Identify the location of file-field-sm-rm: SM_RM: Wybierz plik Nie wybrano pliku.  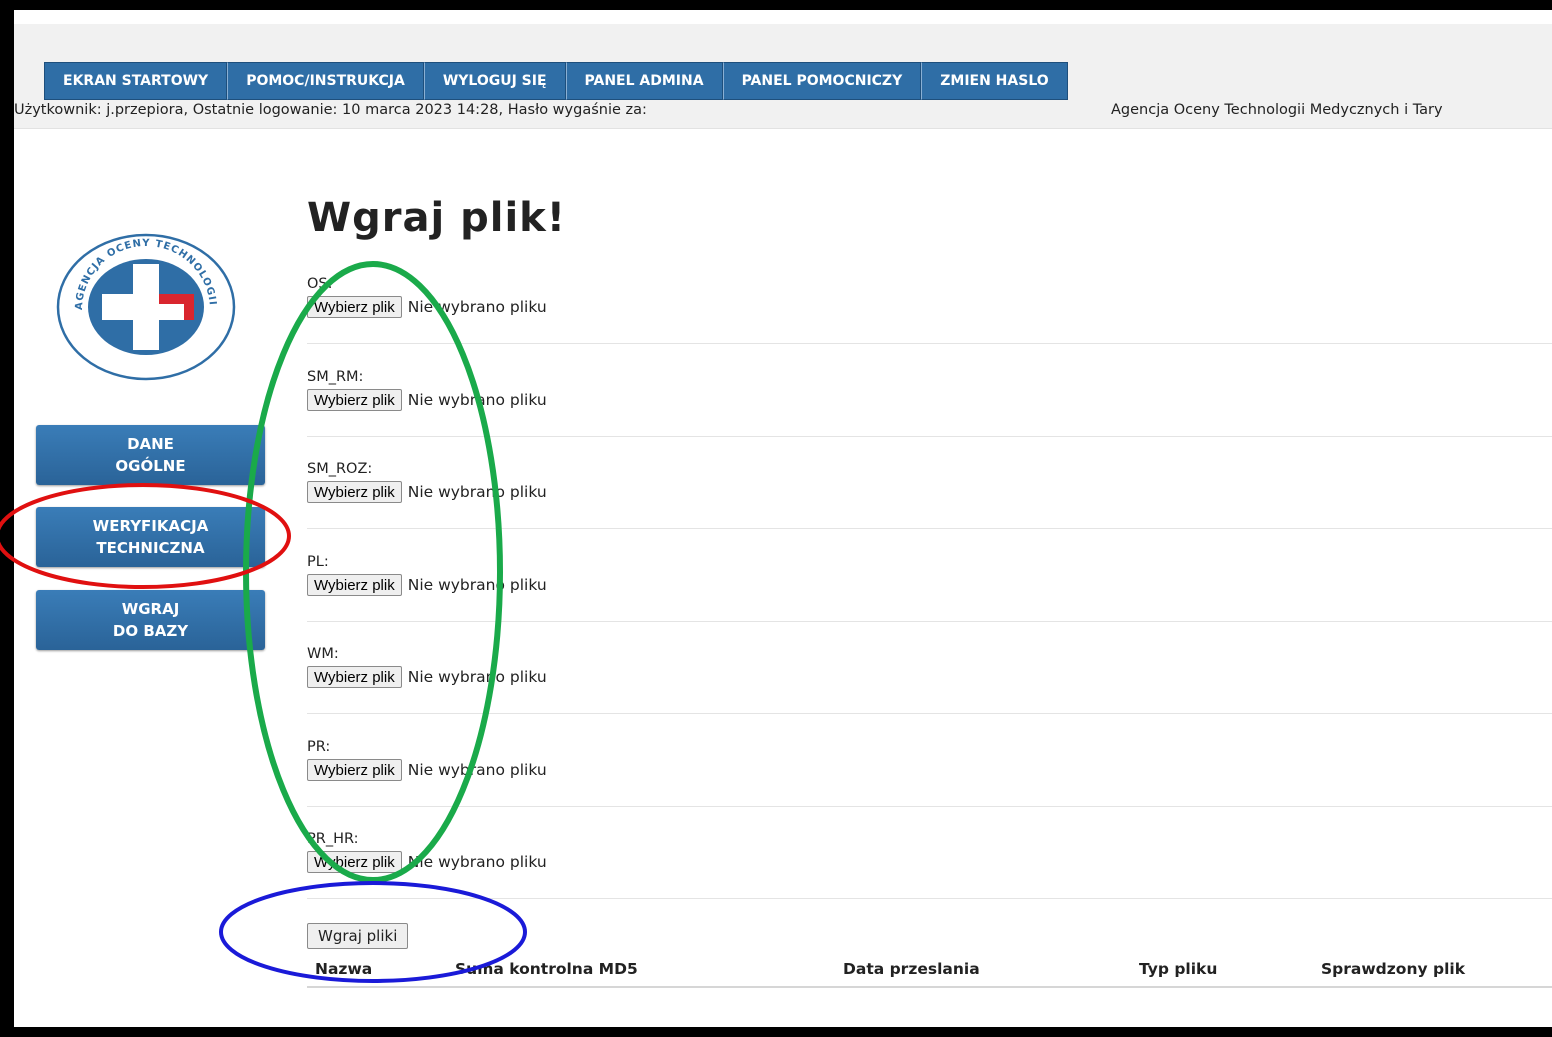
(929, 403).